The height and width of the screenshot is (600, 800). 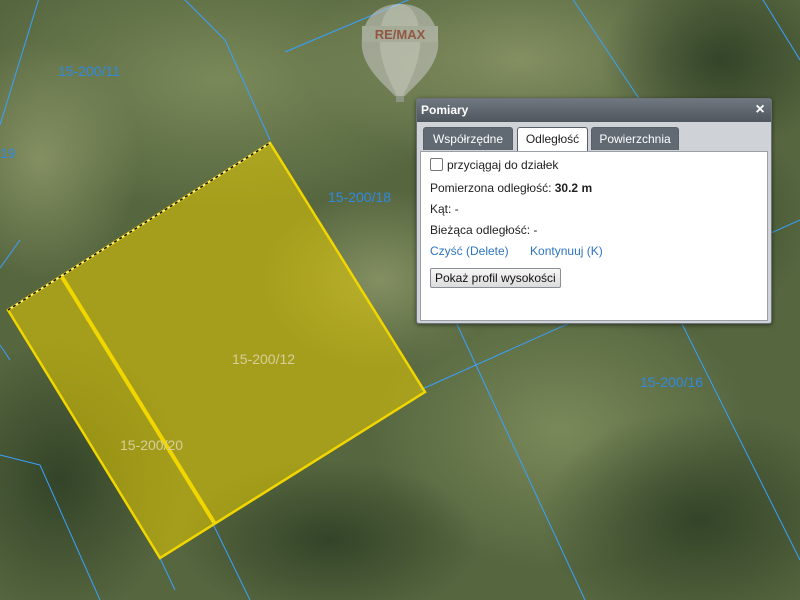 What do you see at coordinates (469, 251) in the screenshot?
I see `clear-link: Czyść (Delete)` at bounding box center [469, 251].